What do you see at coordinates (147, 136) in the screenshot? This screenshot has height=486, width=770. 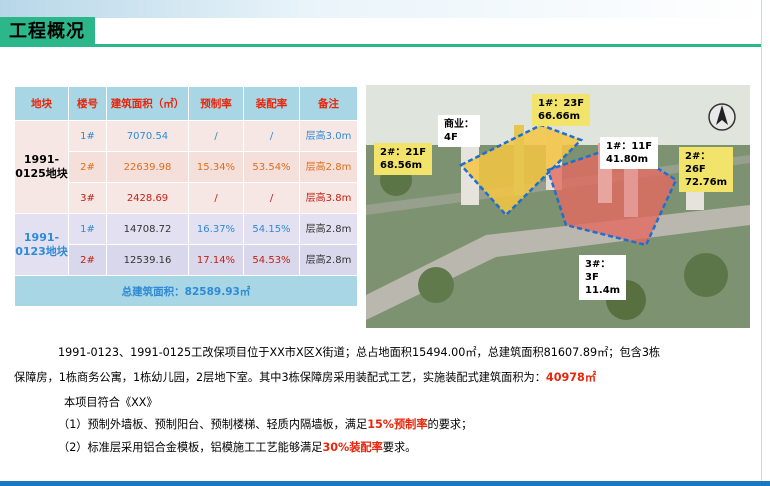 I see `area-cell: 7070.54` at bounding box center [147, 136].